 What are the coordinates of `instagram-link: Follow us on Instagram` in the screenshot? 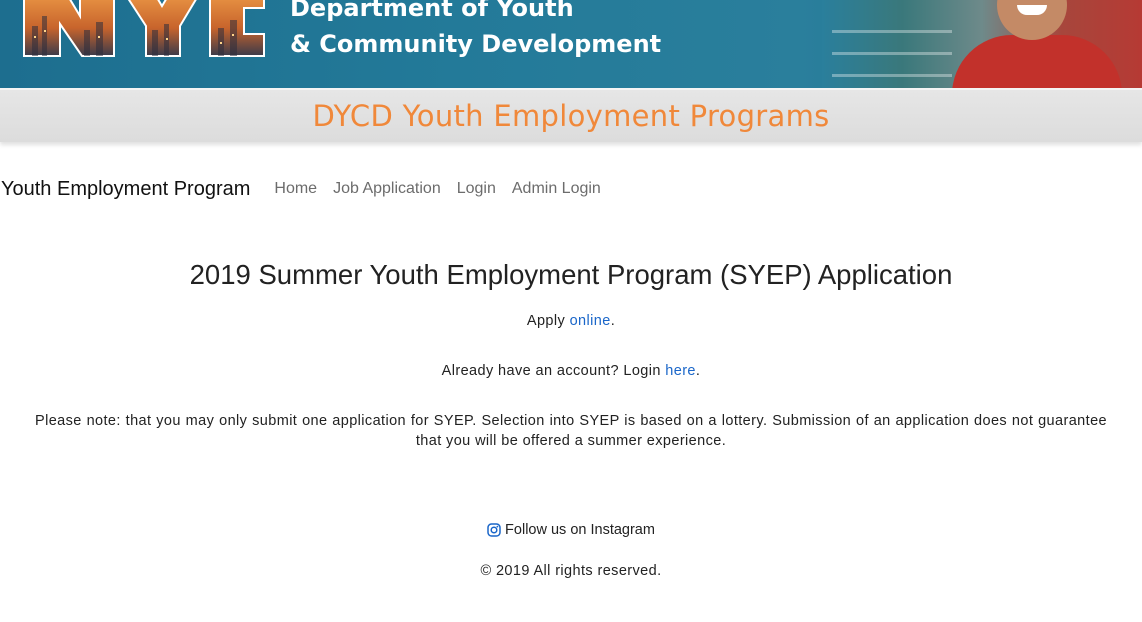 It's located at (571, 530).